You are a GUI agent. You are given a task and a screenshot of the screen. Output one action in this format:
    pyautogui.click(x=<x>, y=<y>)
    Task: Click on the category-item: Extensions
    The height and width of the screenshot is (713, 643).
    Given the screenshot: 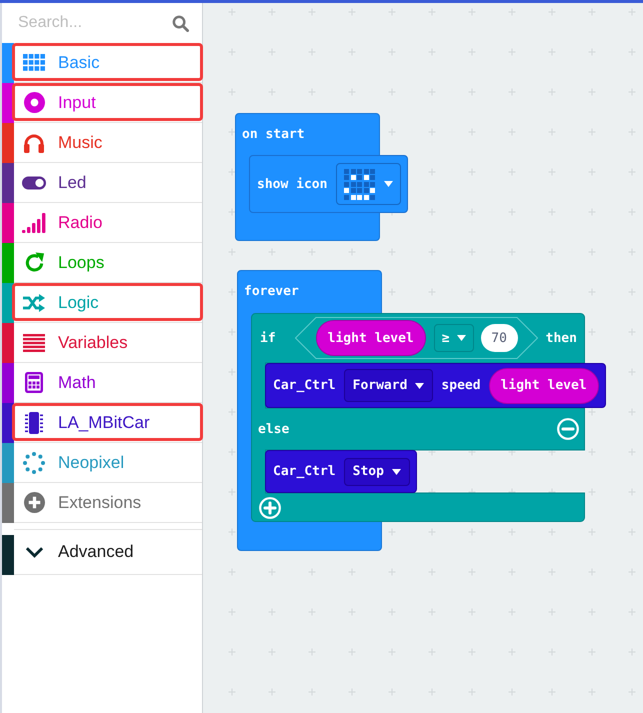 What is the action you would take?
    pyautogui.click(x=102, y=503)
    